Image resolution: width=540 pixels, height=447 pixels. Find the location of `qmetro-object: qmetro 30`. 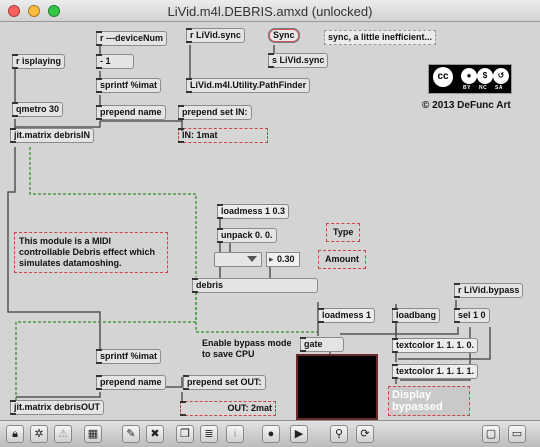

qmetro-object: qmetro 30 is located at coordinates (38, 109).